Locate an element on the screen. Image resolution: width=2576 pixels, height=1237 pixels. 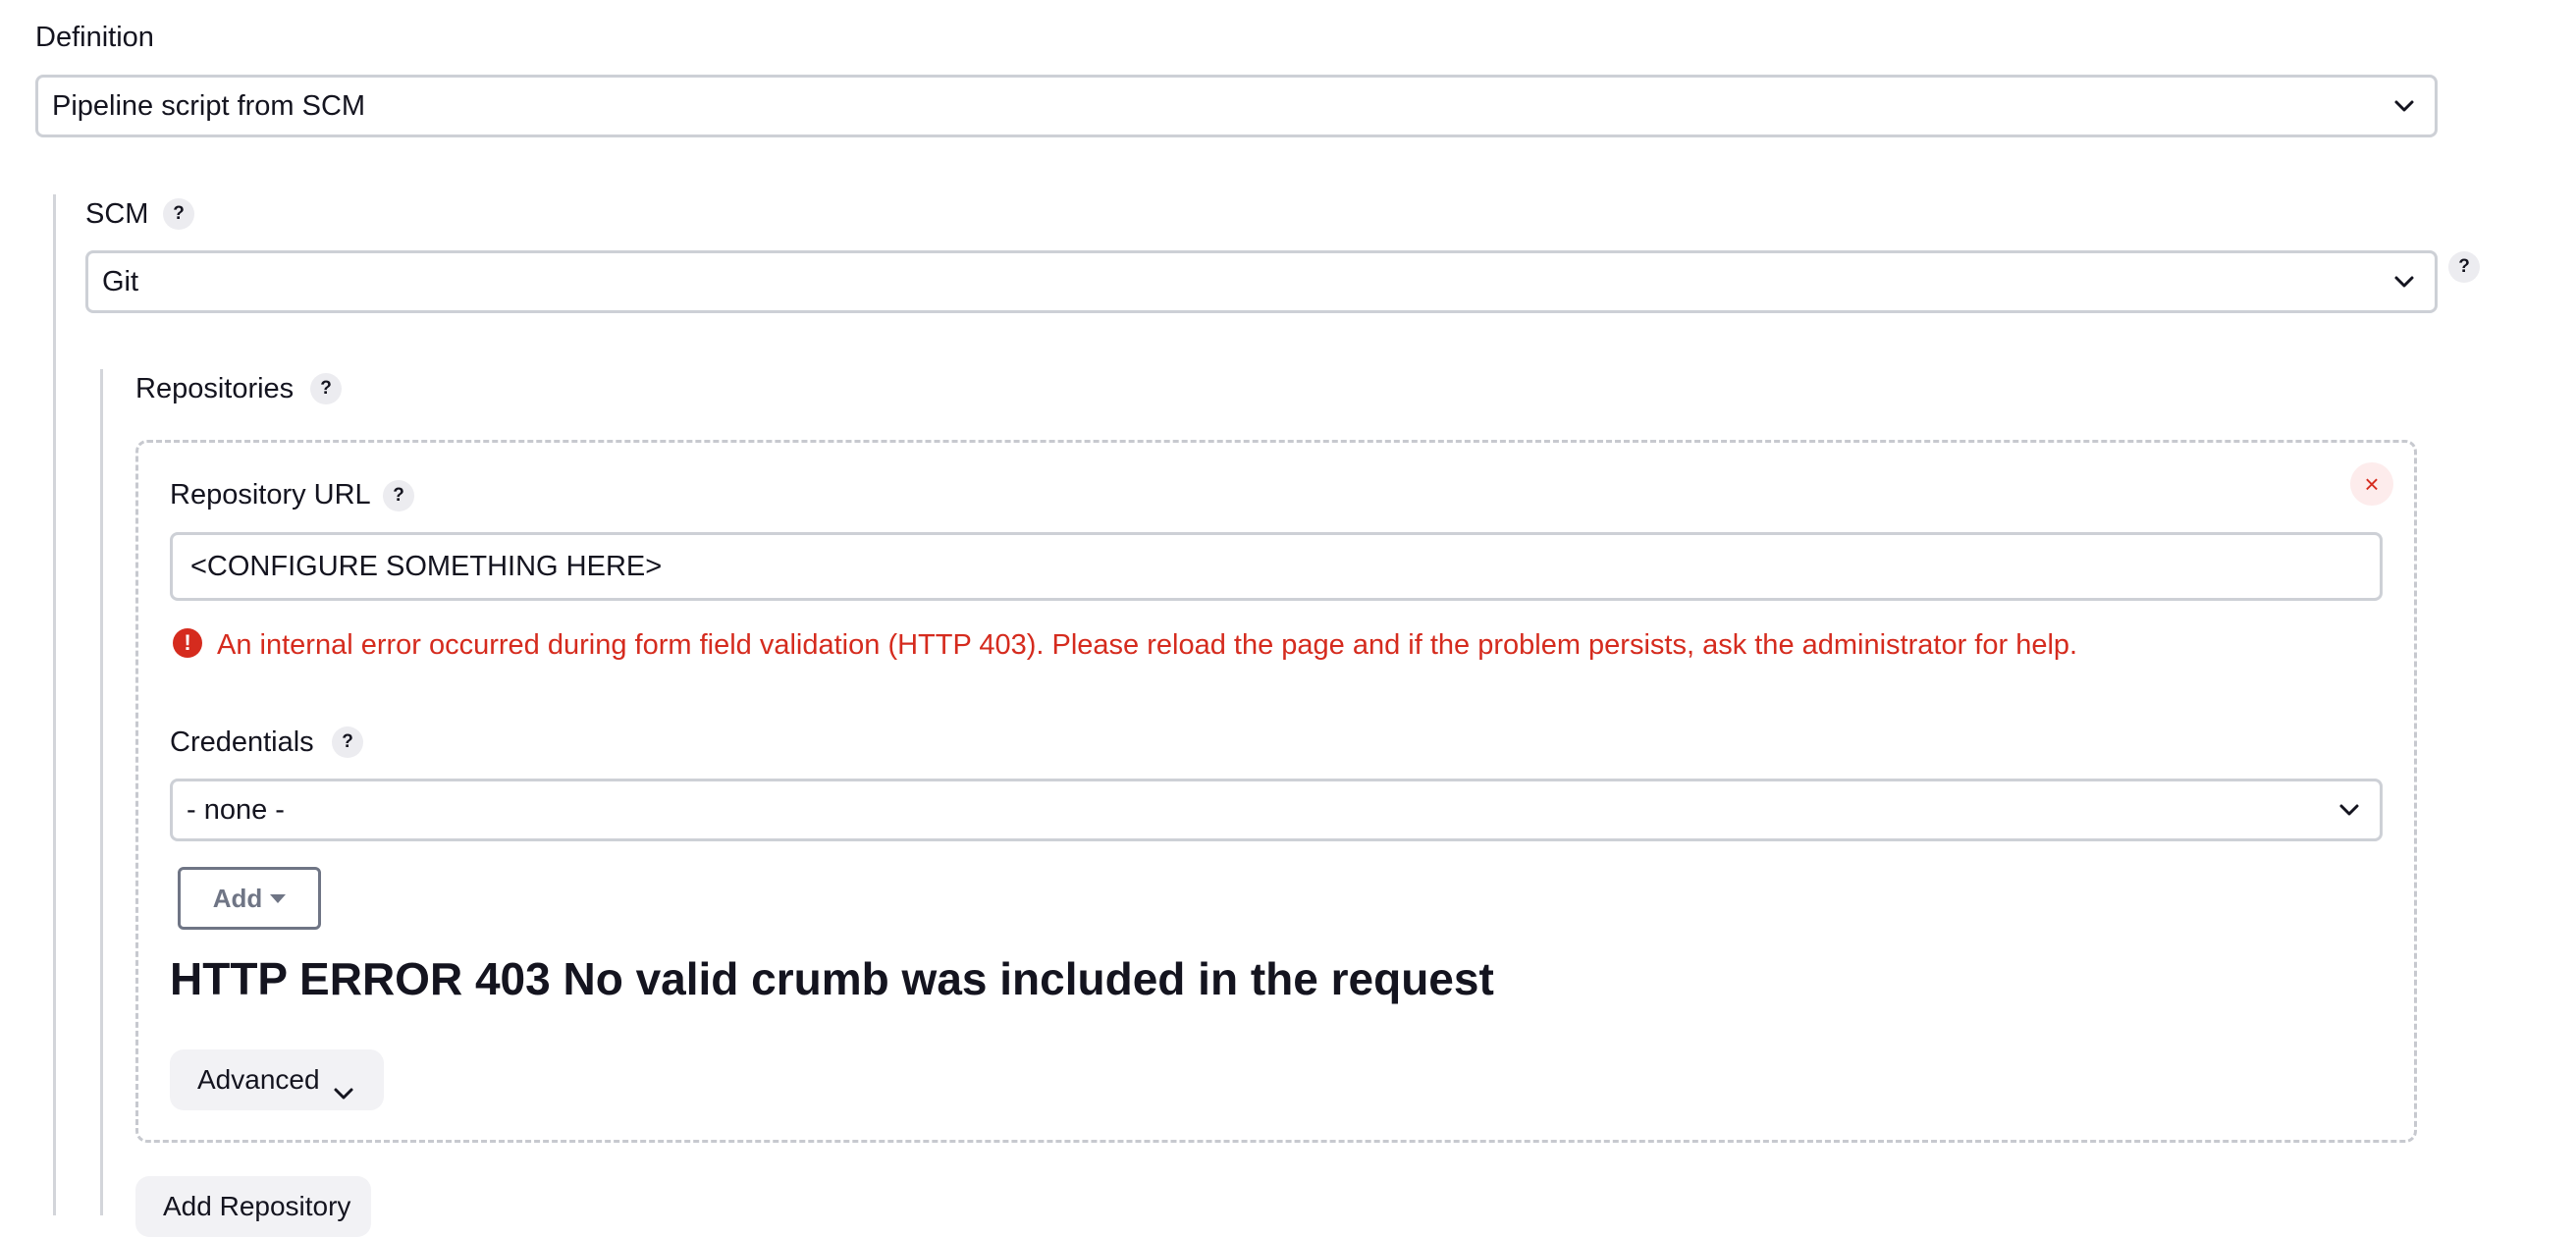
definition-selected-value: Pipeline script from SCM is located at coordinates (209, 106).